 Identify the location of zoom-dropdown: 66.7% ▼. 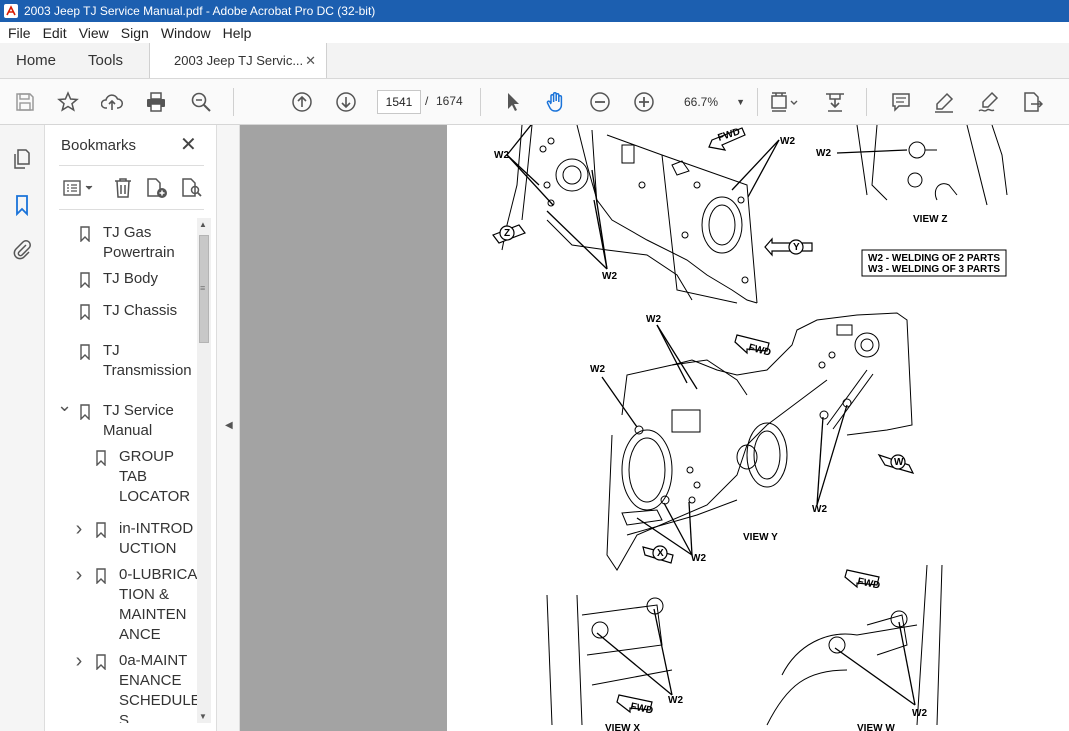
(711, 102).